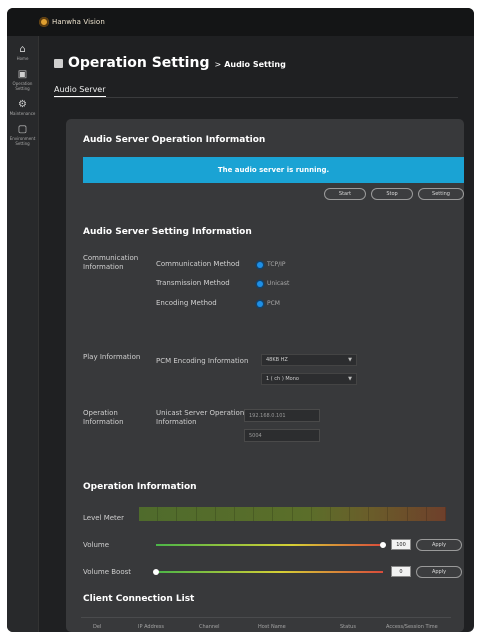  What do you see at coordinates (193, 283) in the screenshot?
I see `transmission-method-label: Transmission Method` at bounding box center [193, 283].